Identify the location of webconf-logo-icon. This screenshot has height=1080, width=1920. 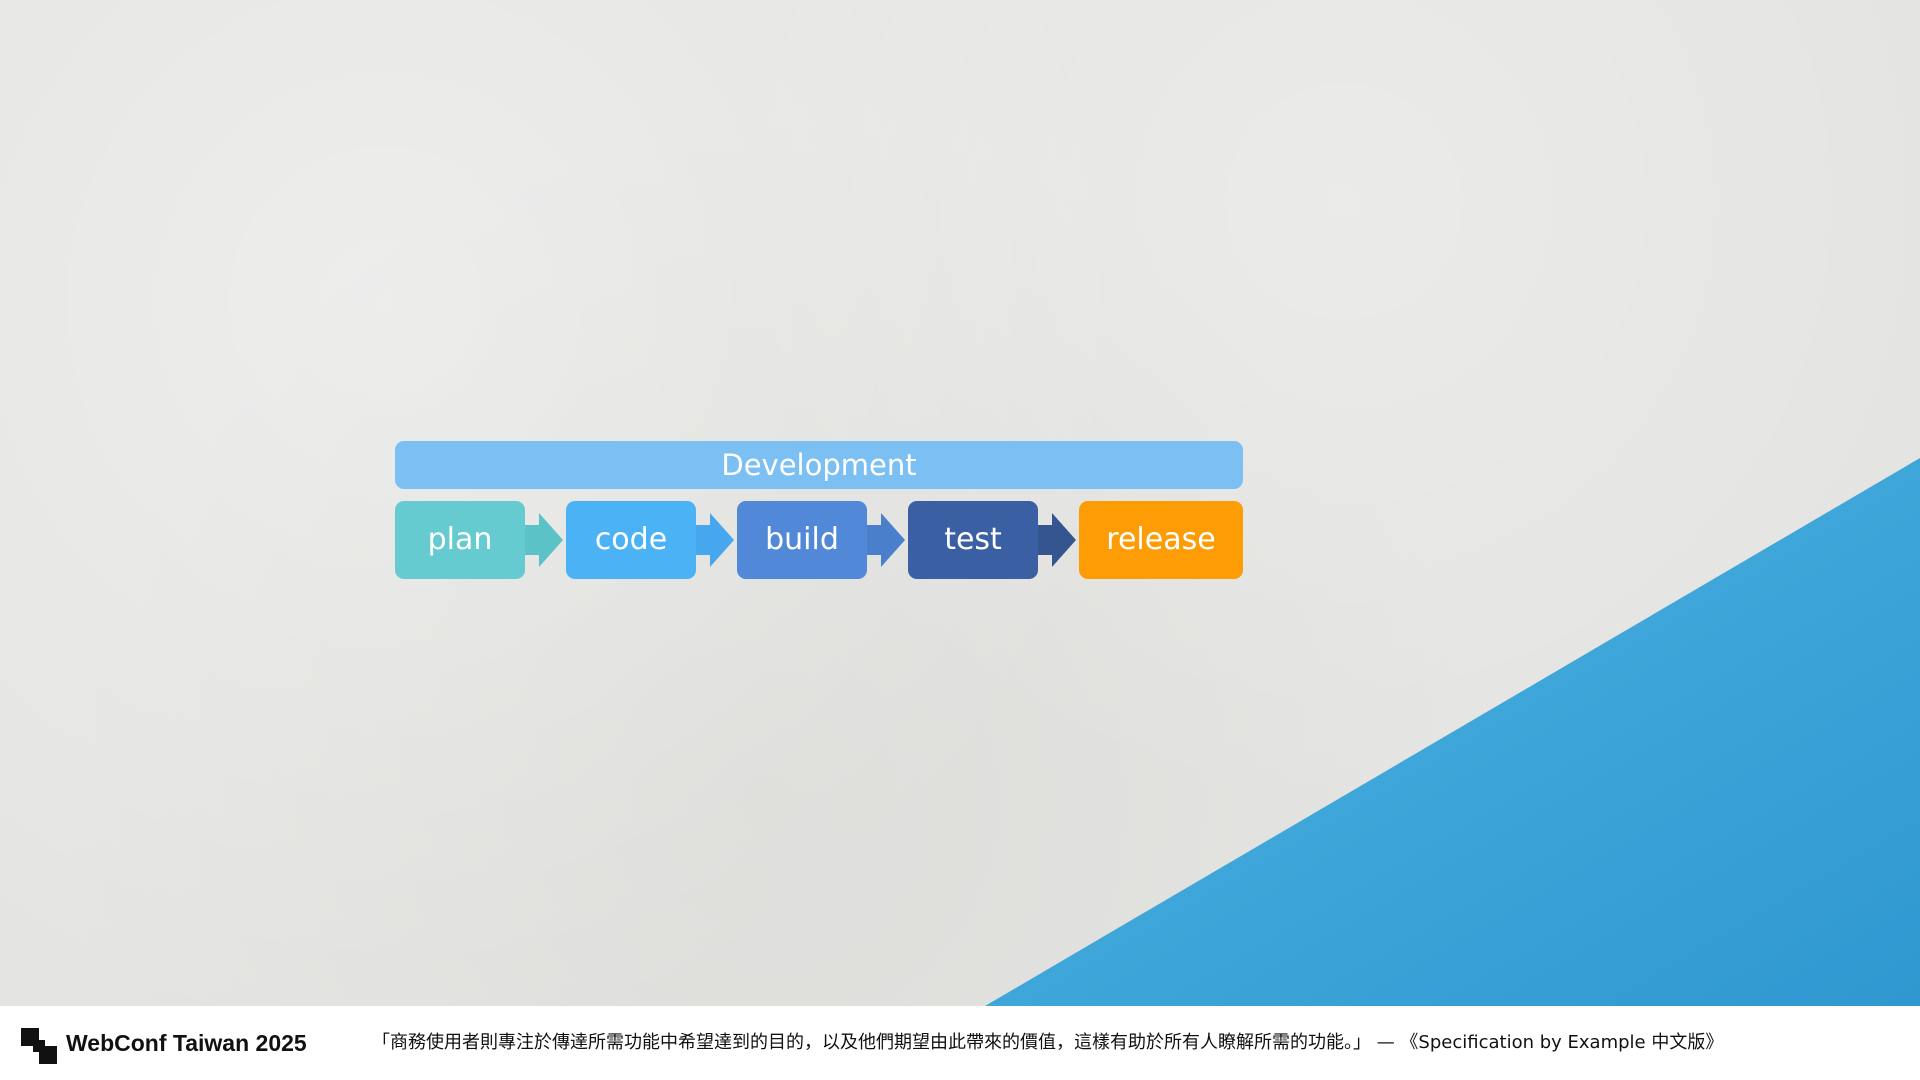
(39, 1046).